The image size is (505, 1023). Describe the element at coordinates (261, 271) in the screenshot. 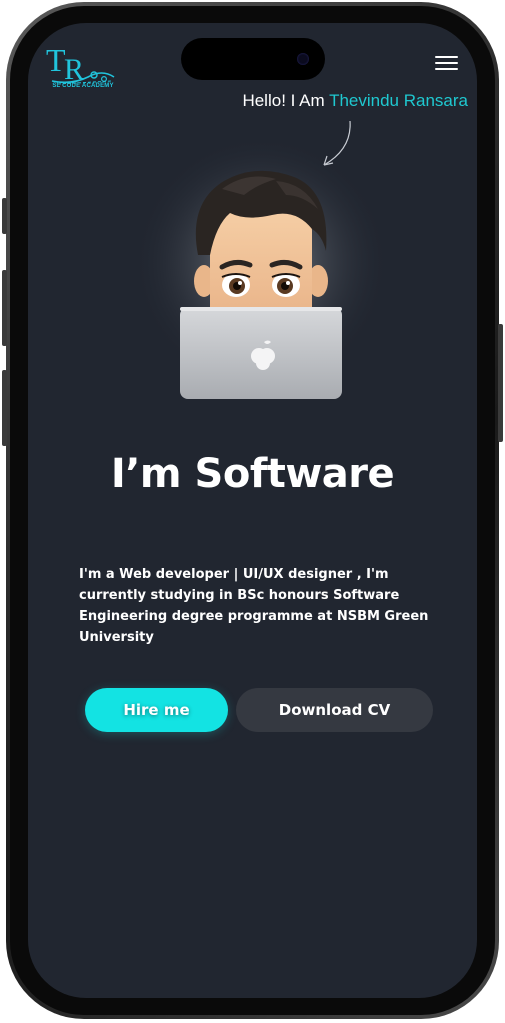

I see `memoji-laptop-avatar` at that location.